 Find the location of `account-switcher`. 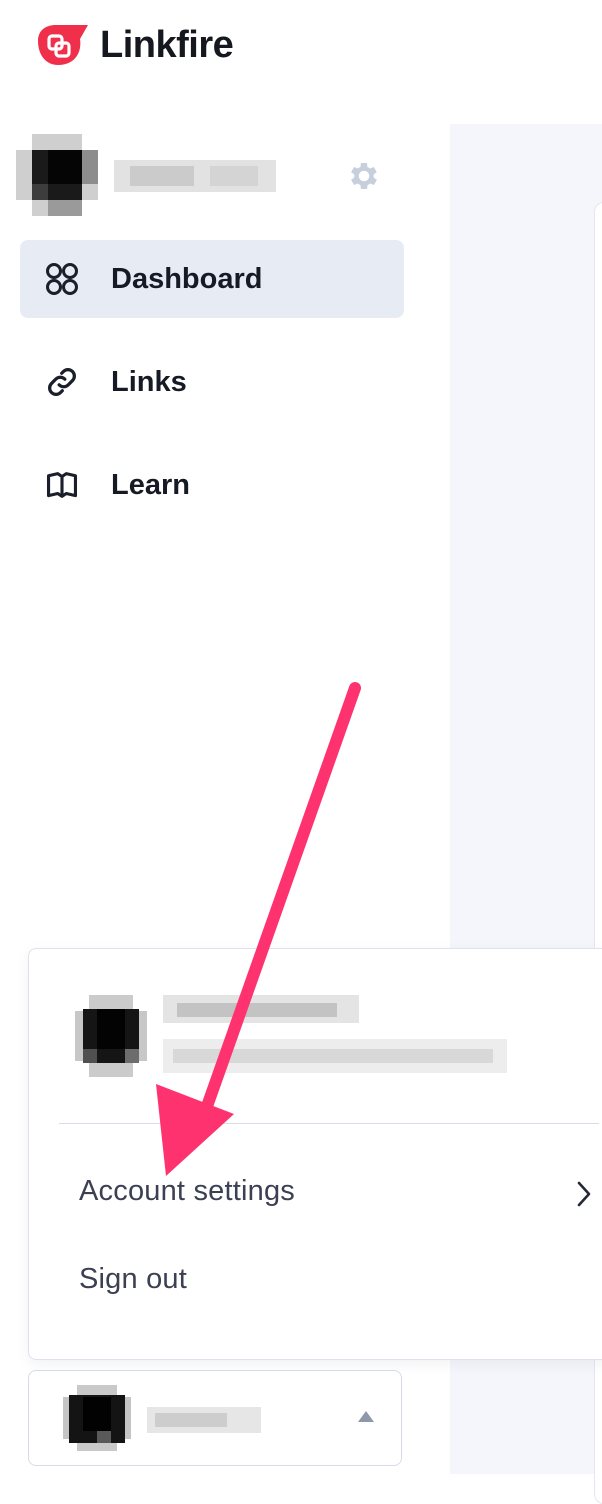

account-switcher is located at coordinates (215, 1418).